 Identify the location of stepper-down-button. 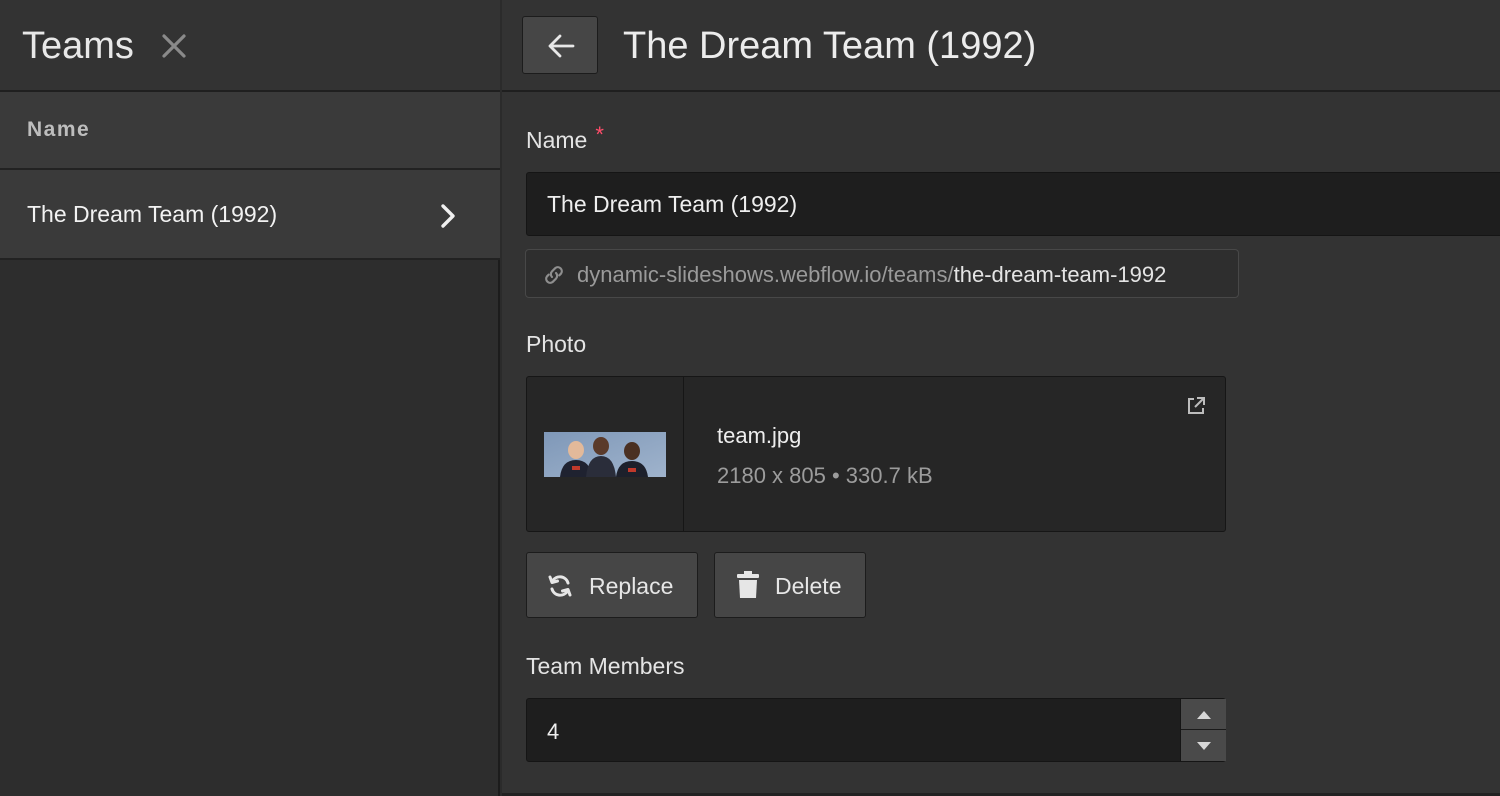
(1203, 745).